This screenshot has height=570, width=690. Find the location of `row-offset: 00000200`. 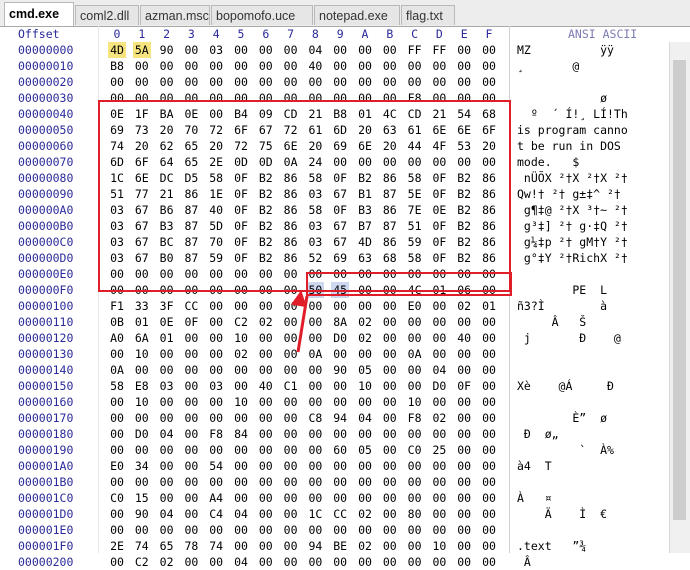

row-offset: 00000200 is located at coordinates (57, 562).